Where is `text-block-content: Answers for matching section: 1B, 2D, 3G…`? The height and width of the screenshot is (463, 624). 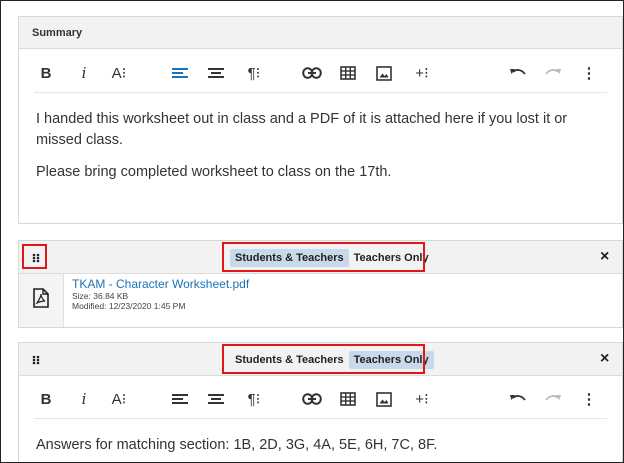
text-block-content: Answers for matching section: 1B, 2D, 3G… is located at coordinates (237, 445).